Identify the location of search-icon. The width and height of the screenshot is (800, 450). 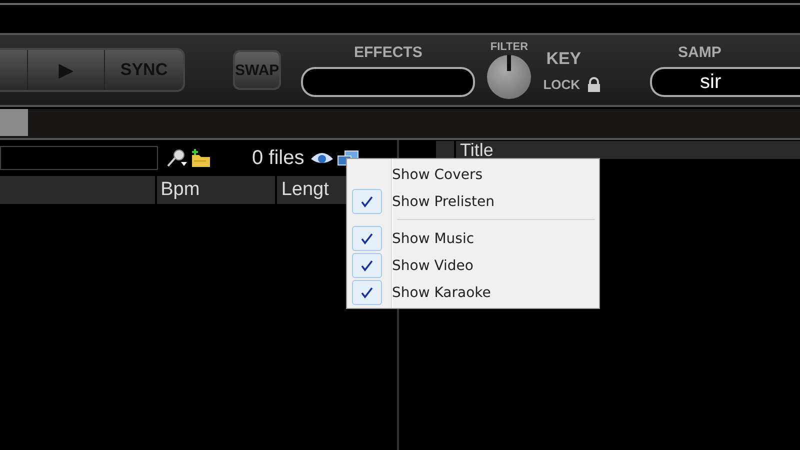
(177, 158).